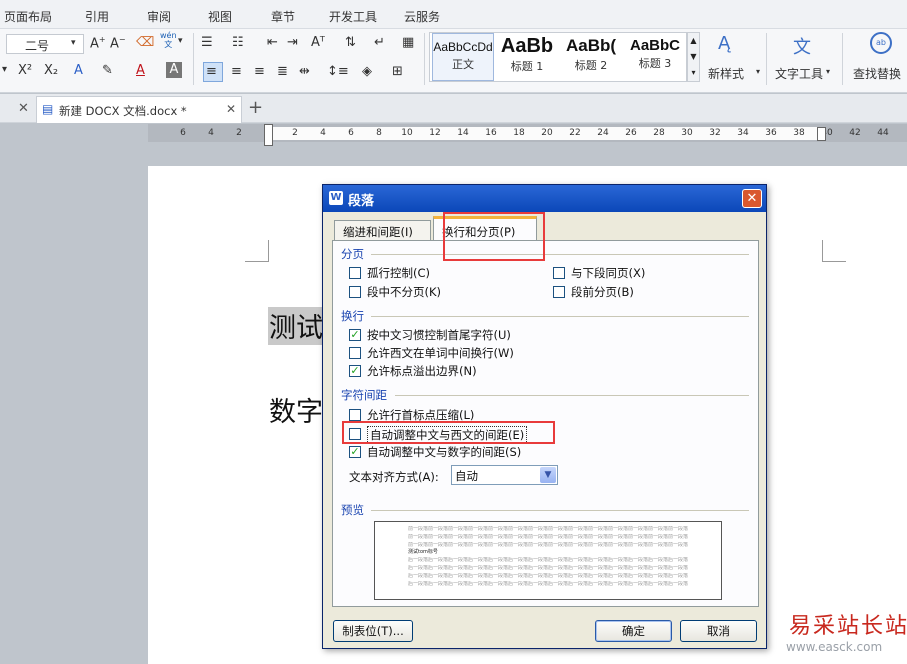 Image resolution: width=907 pixels, height=664 pixels. I want to click on highlight-icon: ✎, so click(107, 70).